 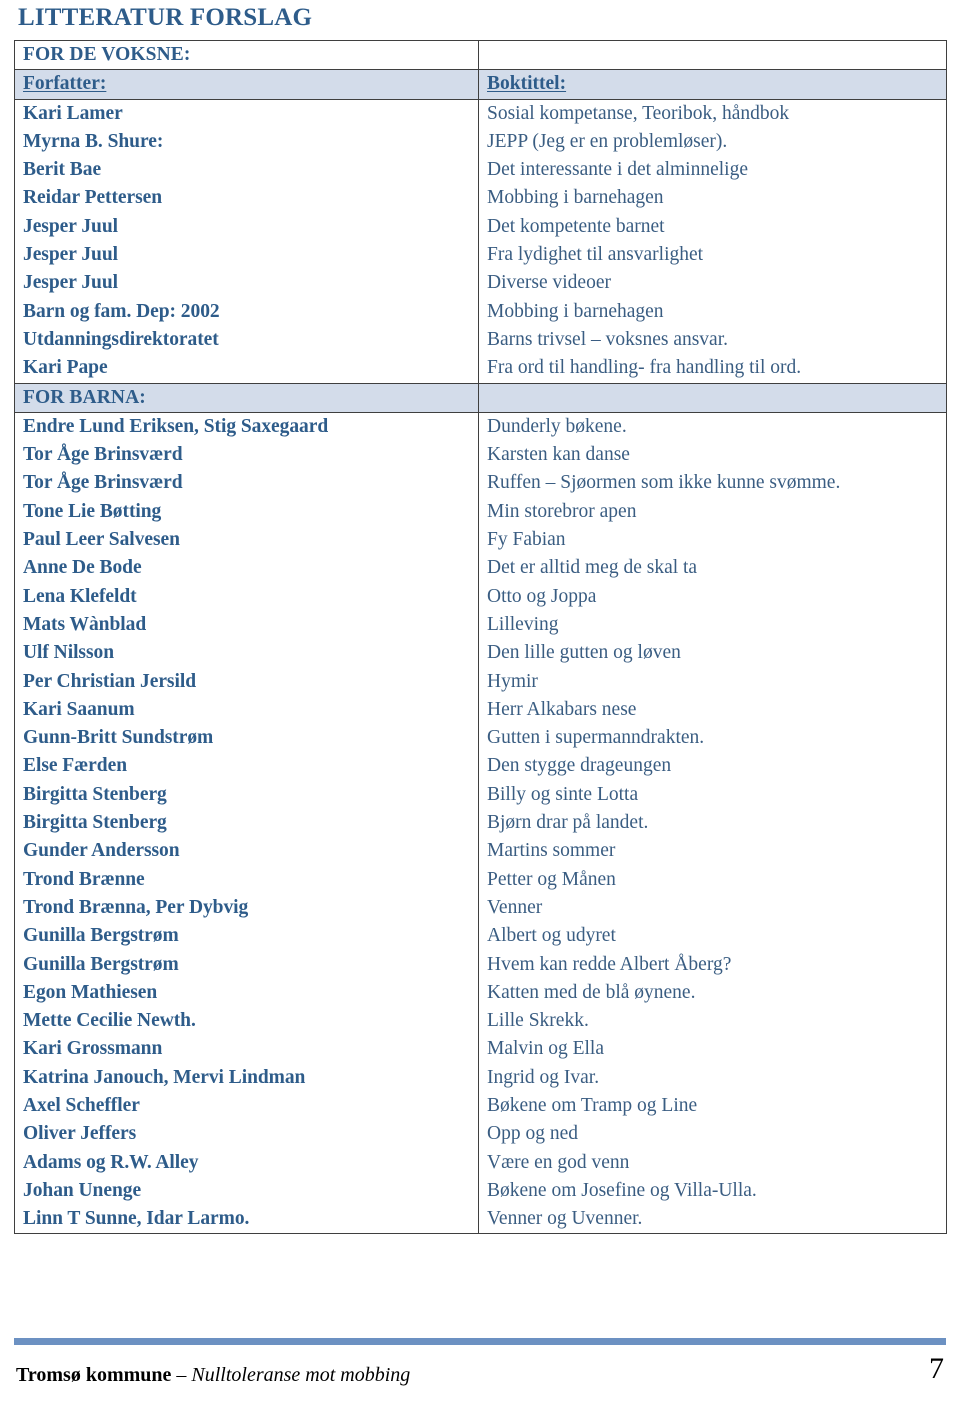 What do you see at coordinates (551, 879) in the screenshot?
I see `table-row: Petter og Månen` at bounding box center [551, 879].